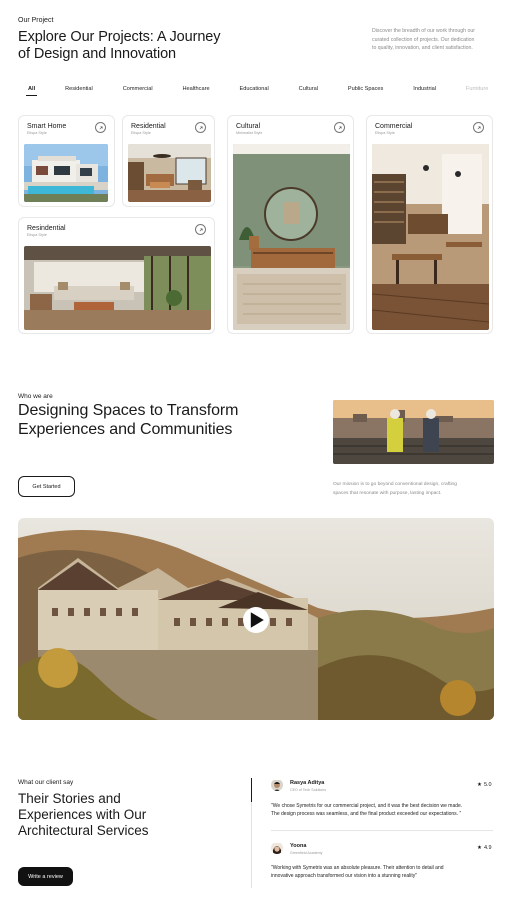 The image size is (513, 901). What do you see at coordinates (430, 237) in the screenshot?
I see `commercial-photo` at bounding box center [430, 237].